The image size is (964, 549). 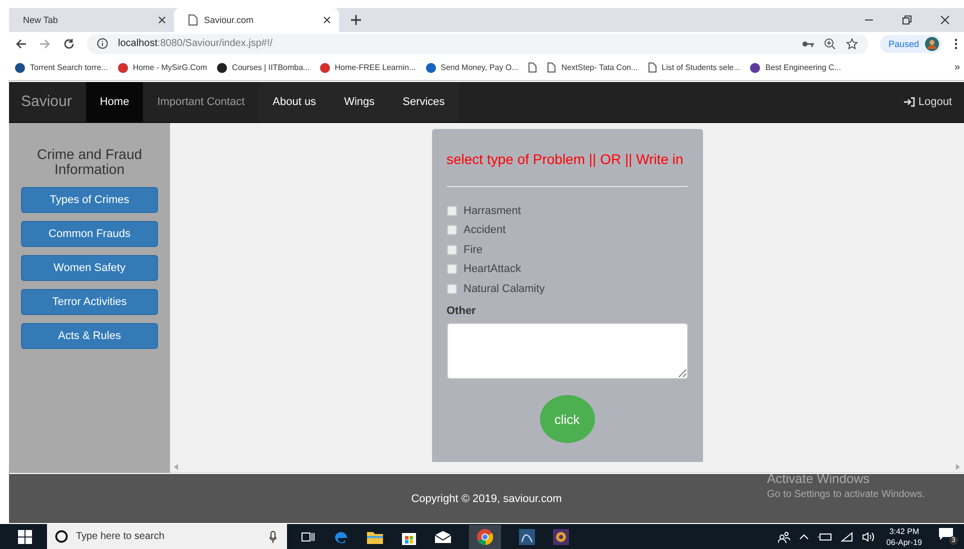 I want to click on nav-link: About us, so click(x=294, y=102).